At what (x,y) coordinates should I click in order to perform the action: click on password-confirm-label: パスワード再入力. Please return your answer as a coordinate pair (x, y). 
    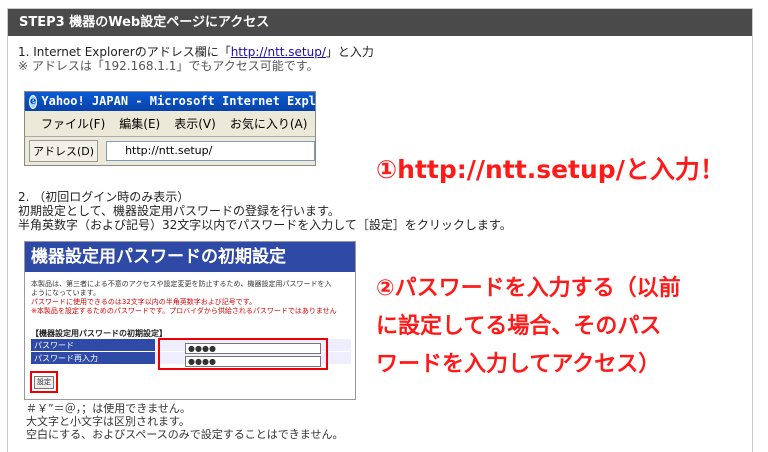
    Looking at the image, I should click on (93, 358).